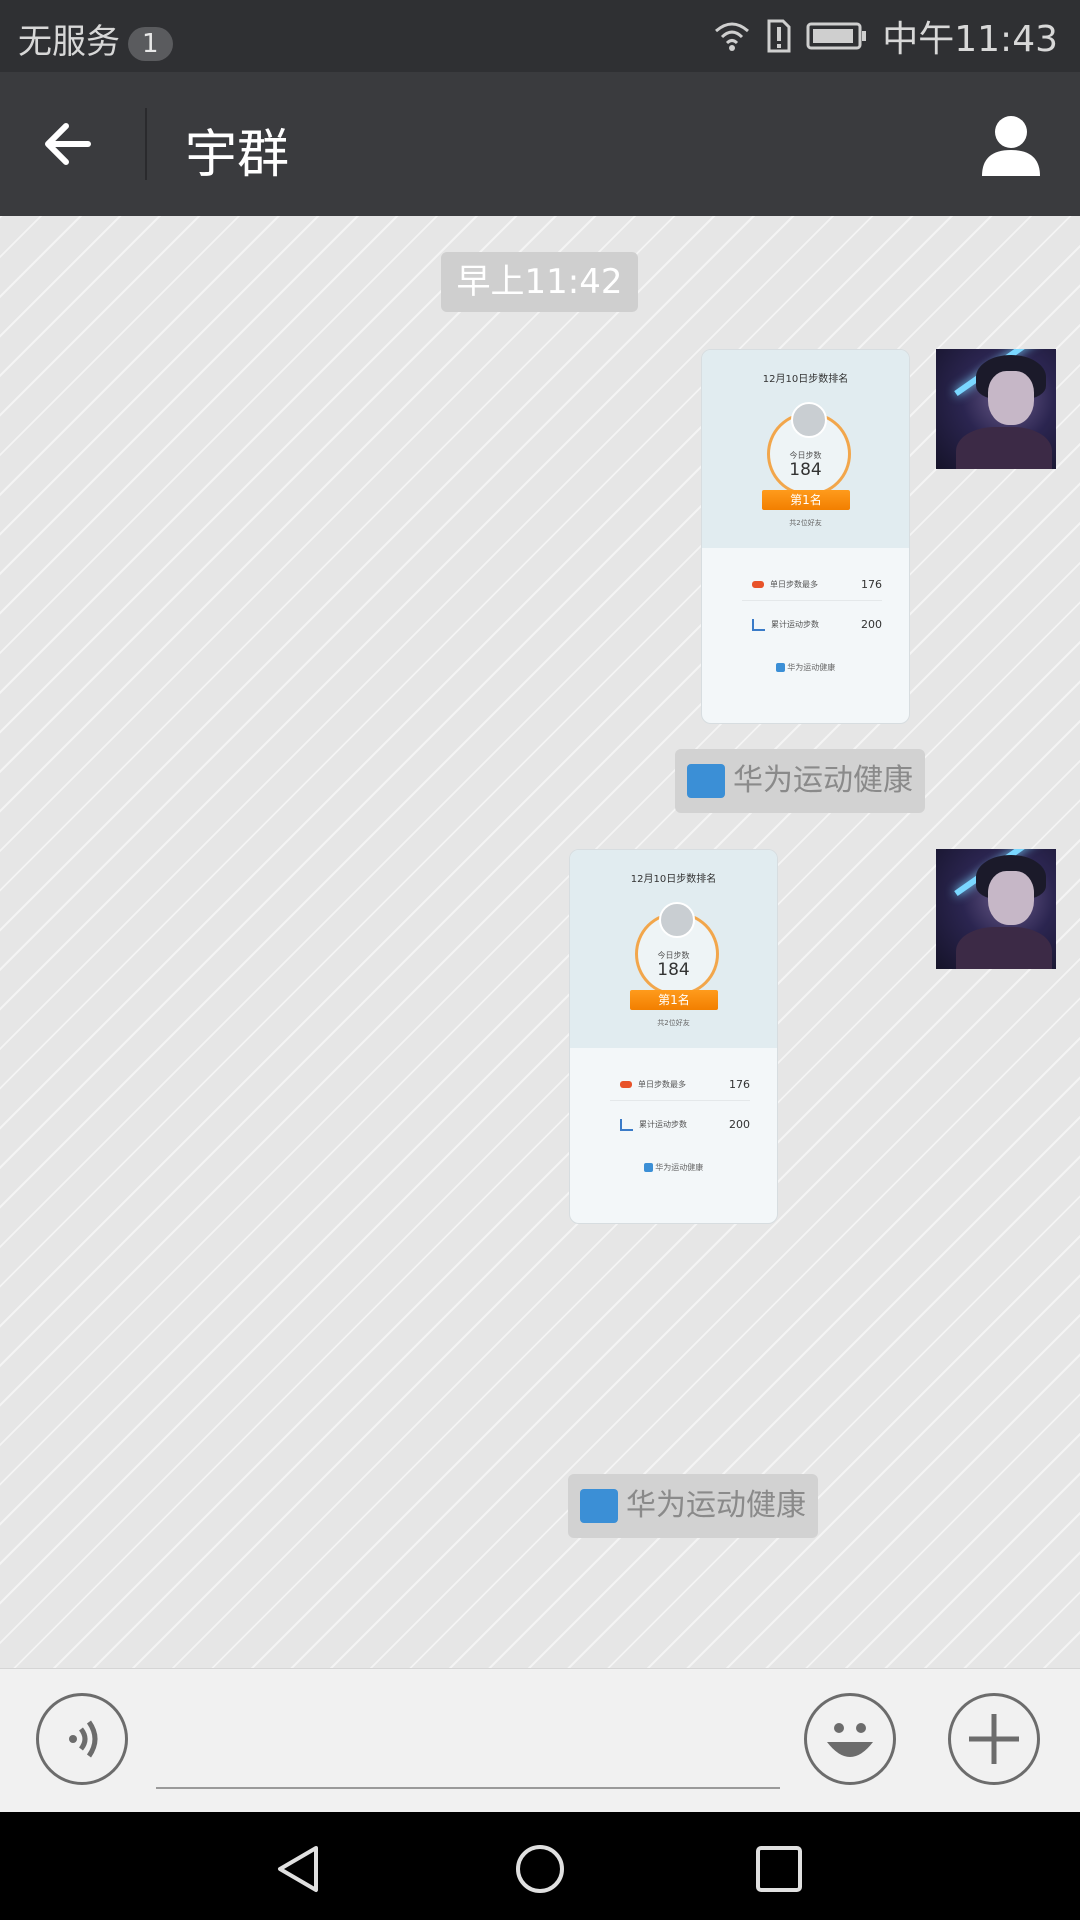 This screenshot has width=1080, height=1920. I want to click on profile-icon, so click(1011, 146).